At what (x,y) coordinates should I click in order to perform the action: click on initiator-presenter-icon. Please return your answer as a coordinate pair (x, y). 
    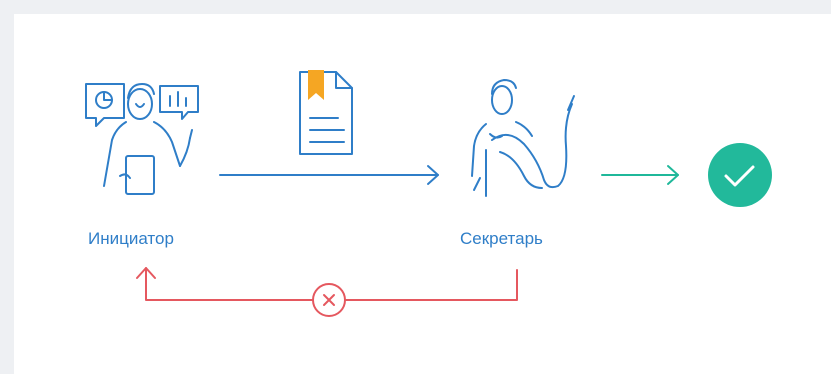
    Looking at the image, I should click on (142, 139).